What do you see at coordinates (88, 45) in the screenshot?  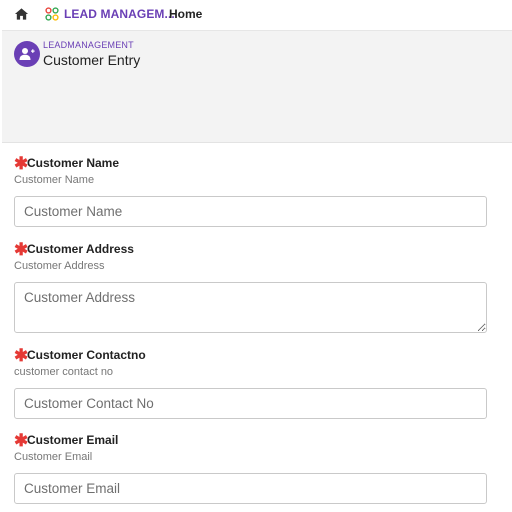 I see `module-label: LEADMANAGEMENT` at bounding box center [88, 45].